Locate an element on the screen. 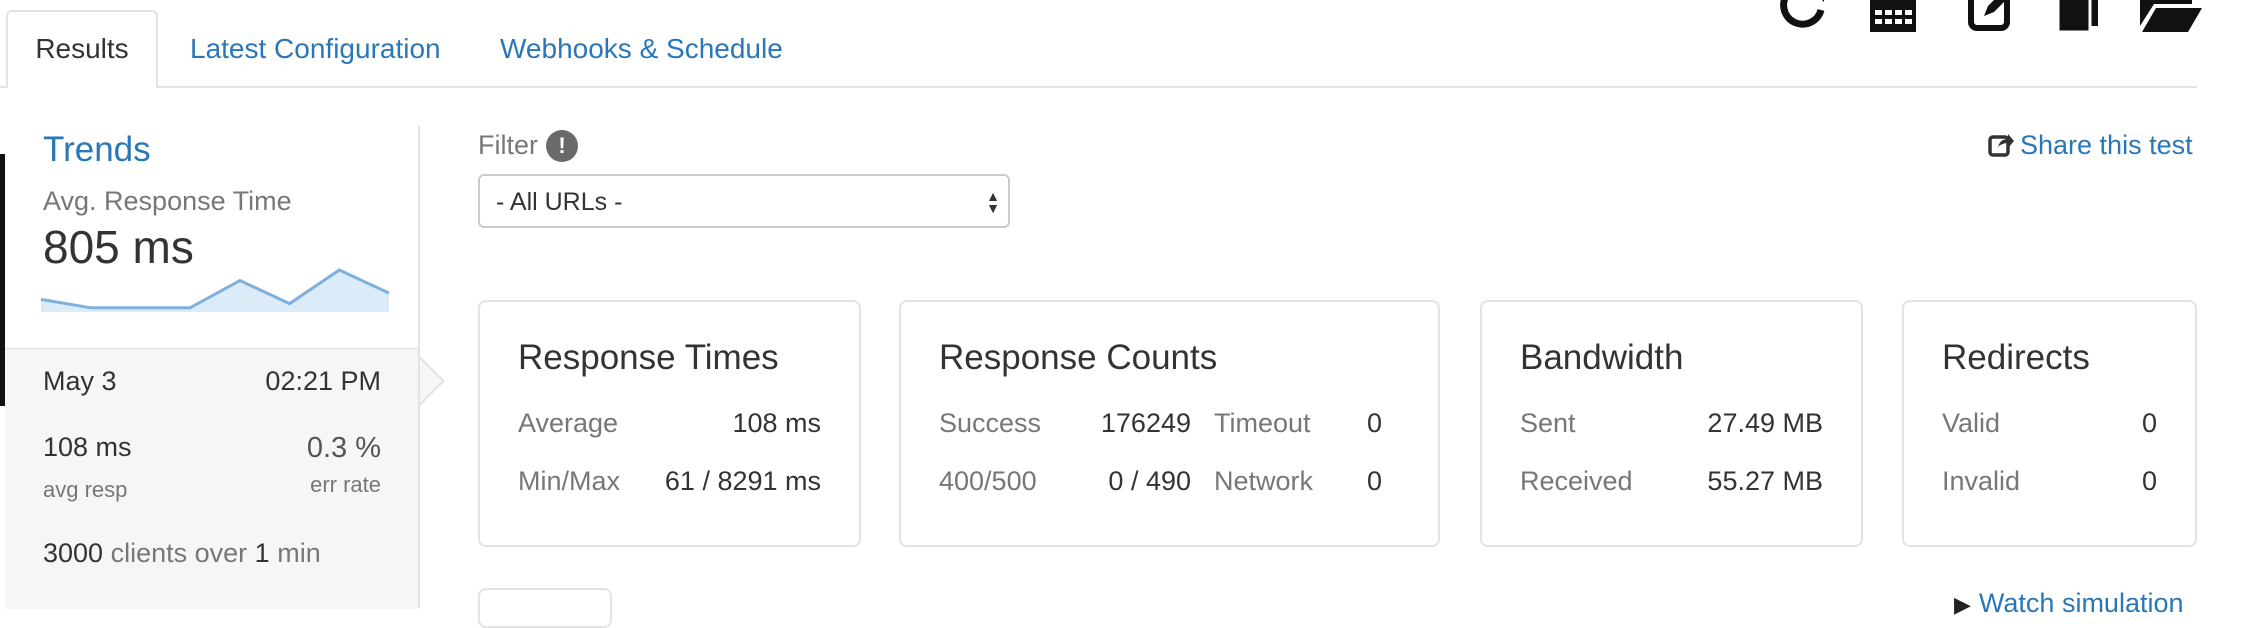 This screenshot has width=2252, height=628. success-label: Success is located at coordinates (990, 423).